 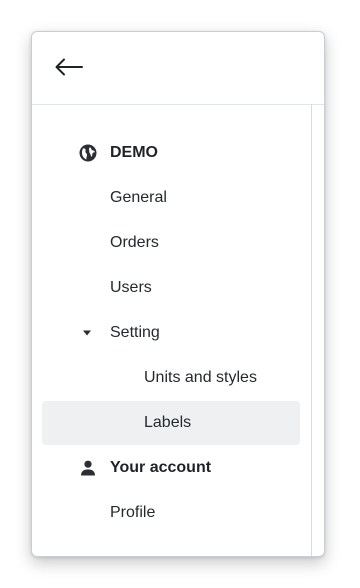 I want to click on nav-item-label: Orders, so click(x=134, y=242).